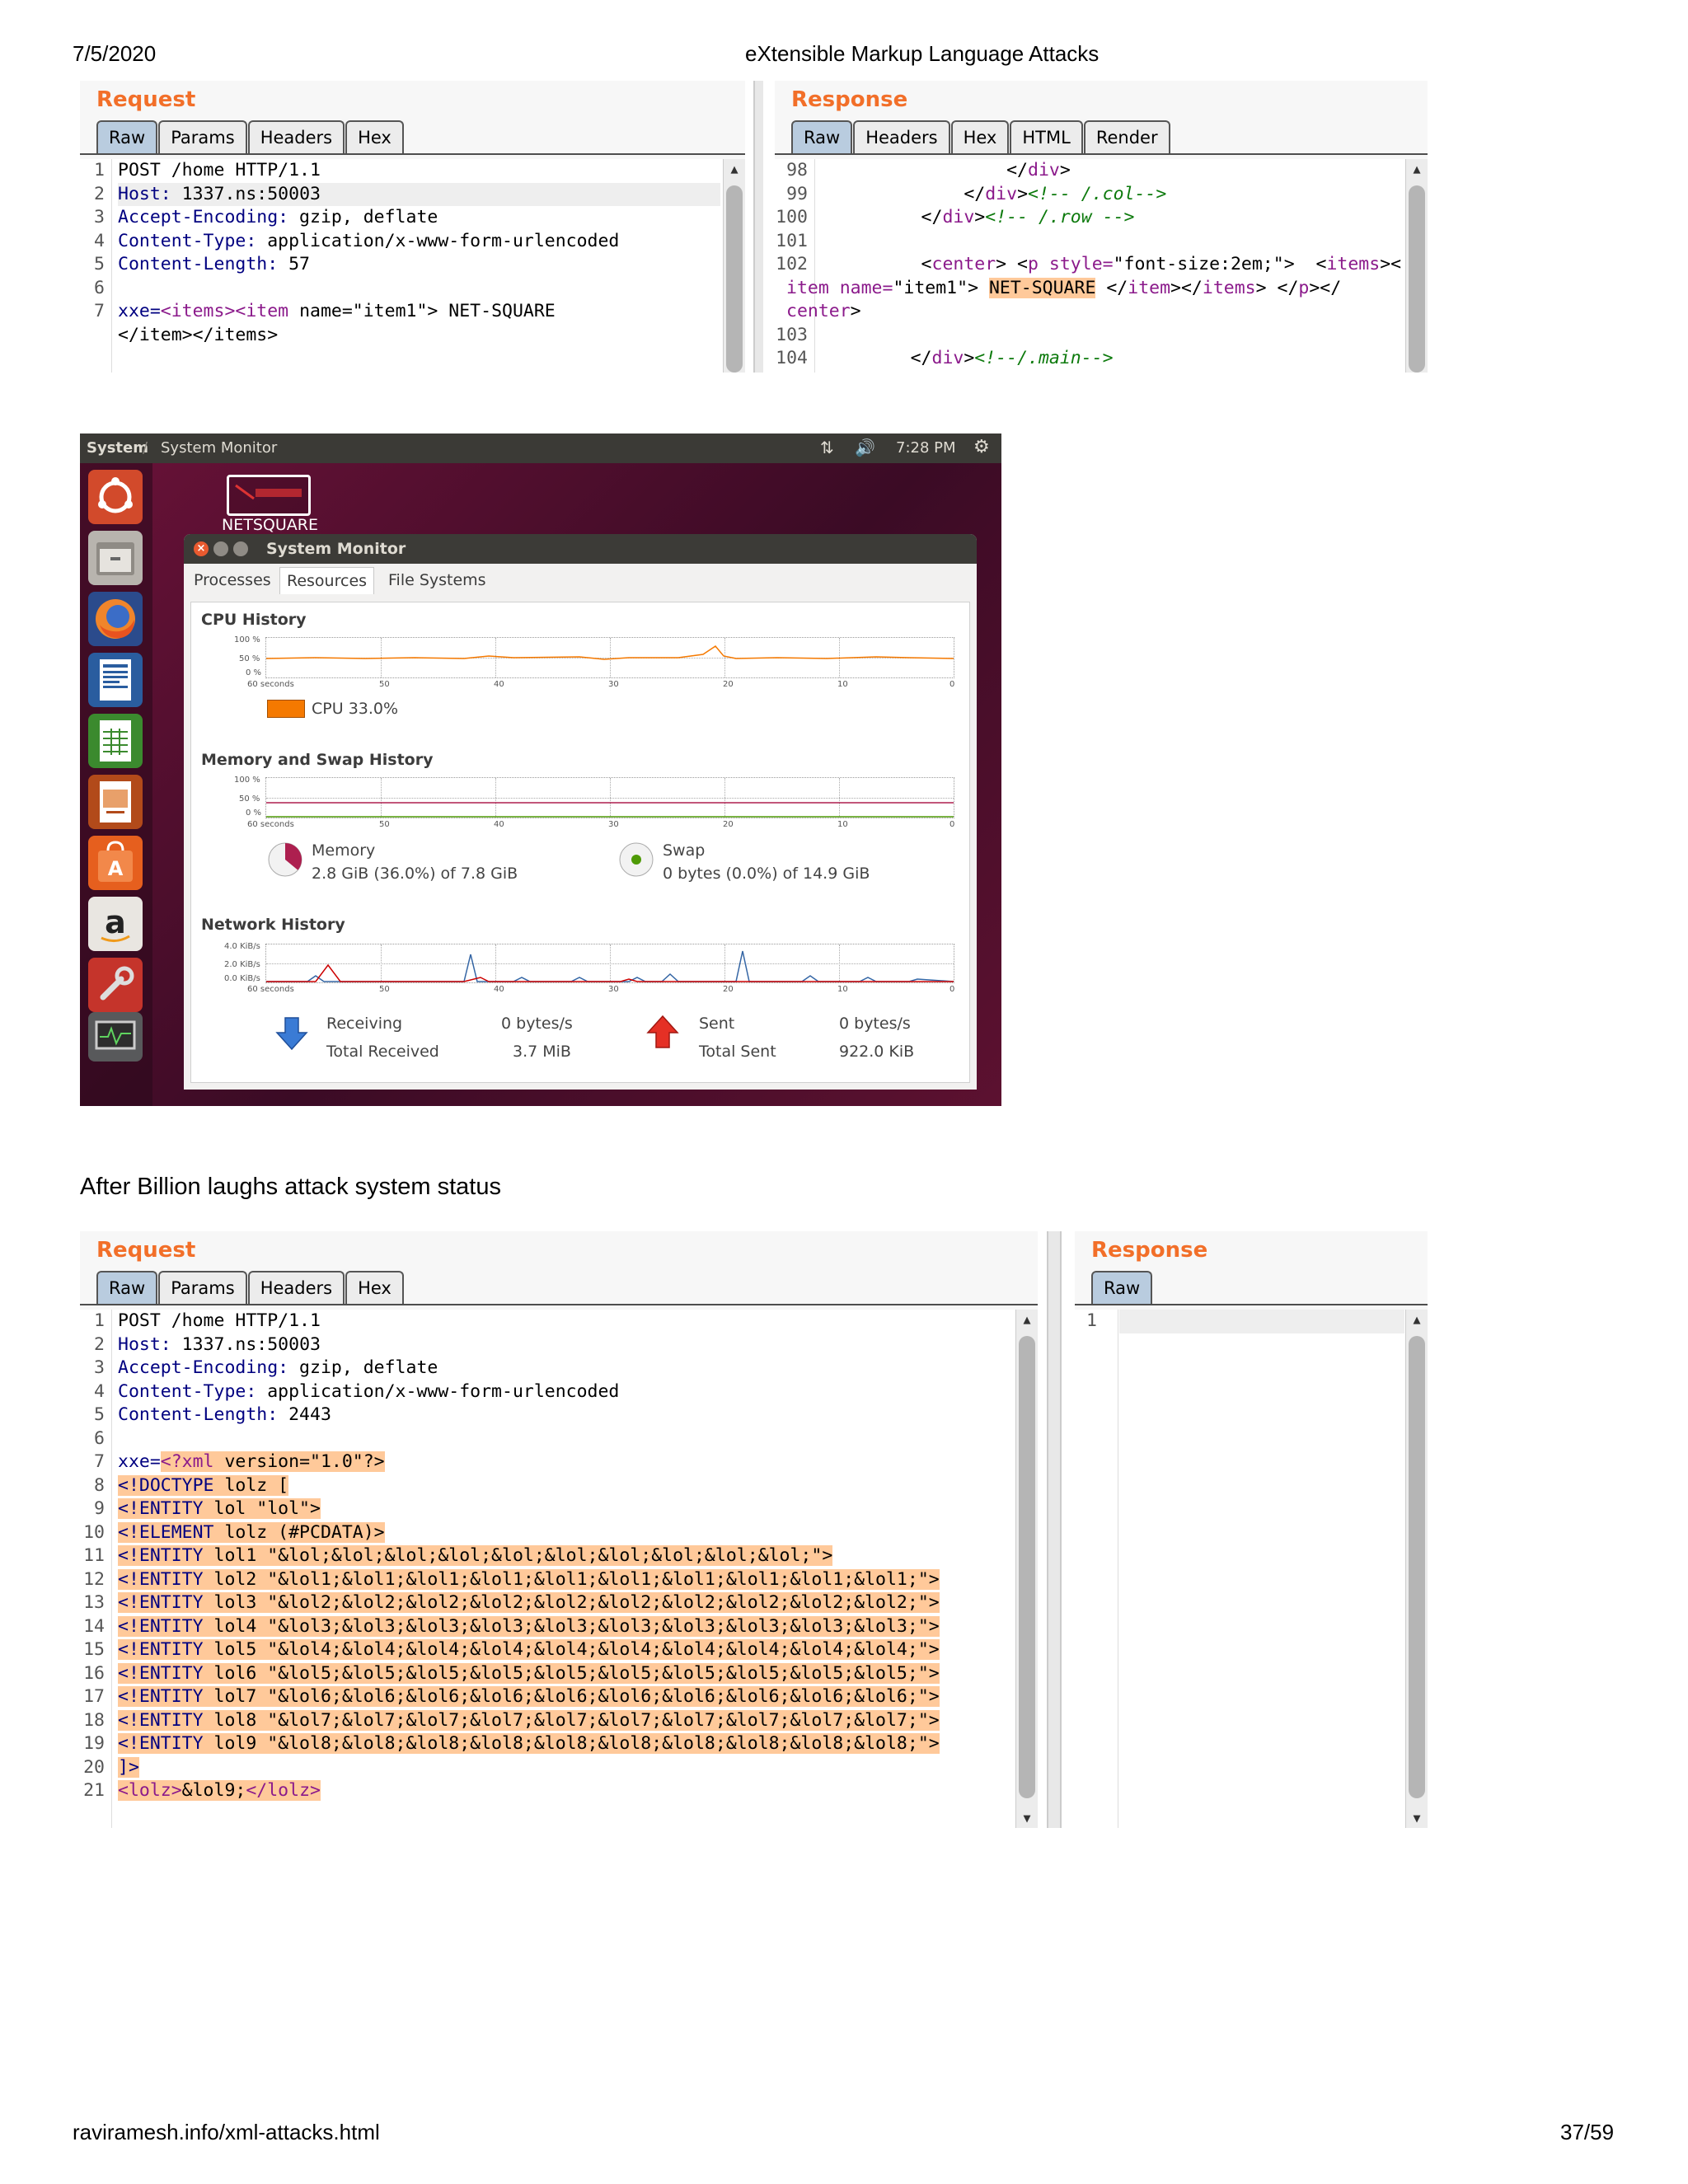 This screenshot has width=1688, height=2184. Describe the element at coordinates (986, 217) in the screenshot. I see `code-line: </div><!-- /.row -->` at that location.